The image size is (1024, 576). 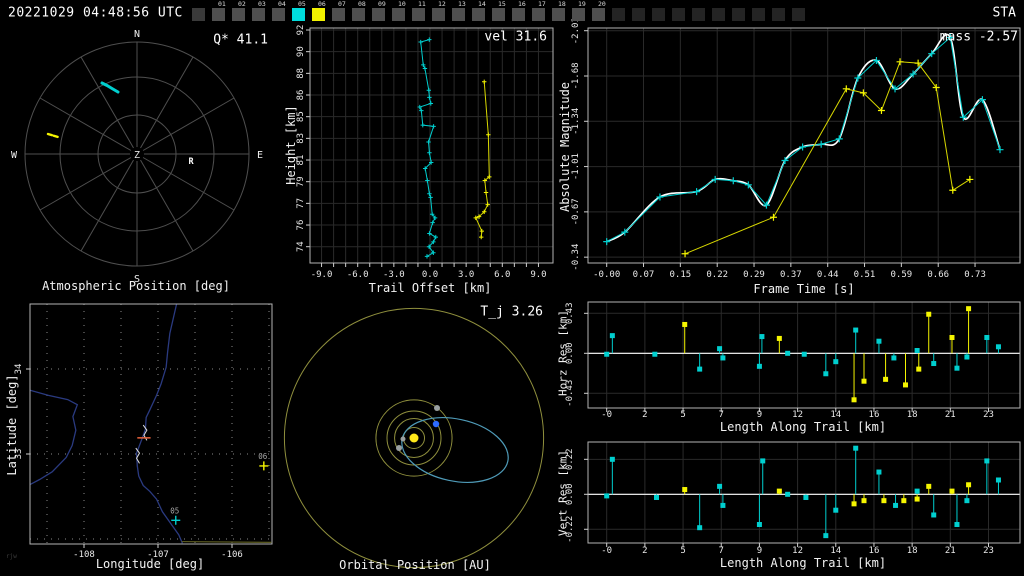 What do you see at coordinates (322, 4) in the screenshot?
I see `station-indicator-label: 06` at bounding box center [322, 4].